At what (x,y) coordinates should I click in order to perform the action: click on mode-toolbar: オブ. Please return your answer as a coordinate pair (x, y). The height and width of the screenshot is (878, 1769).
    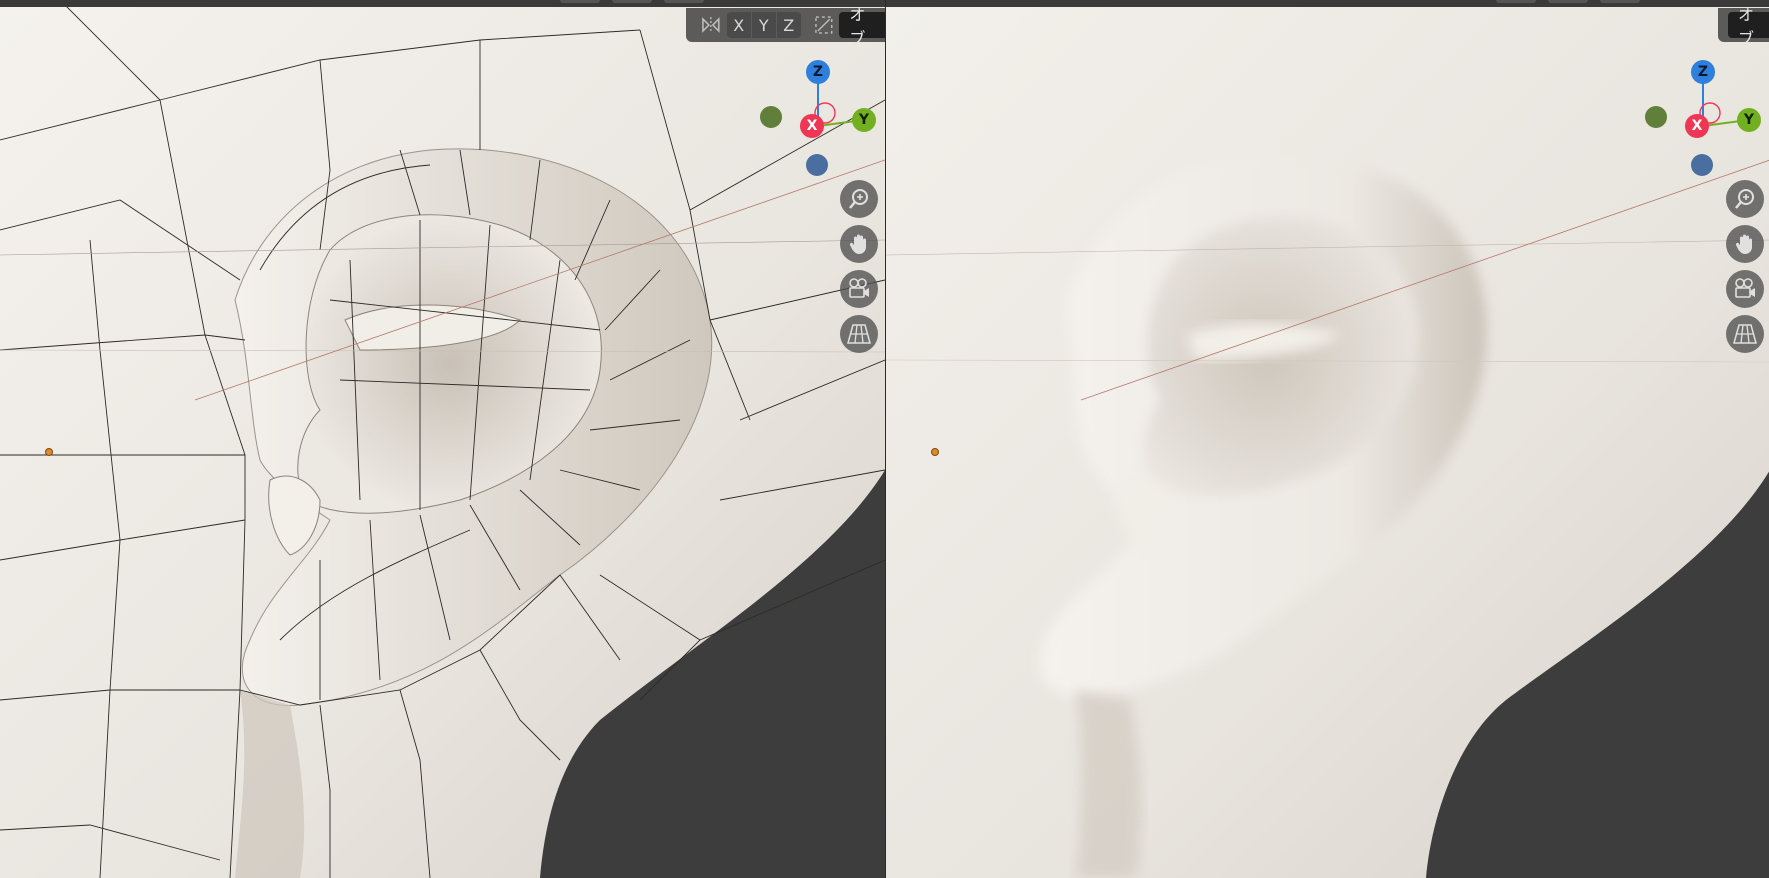
    Looking at the image, I should click on (1743, 26).